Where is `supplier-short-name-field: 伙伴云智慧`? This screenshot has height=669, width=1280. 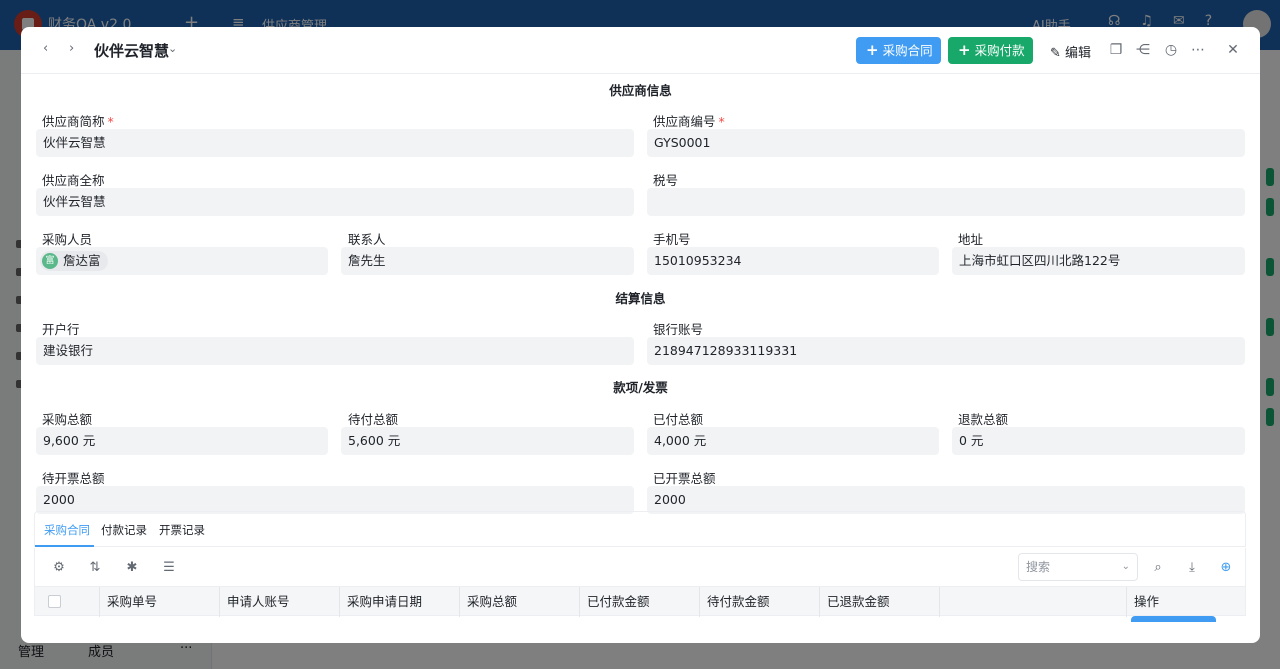 supplier-short-name-field: 伙伴云智慧 is located at coordinates (335, 143).